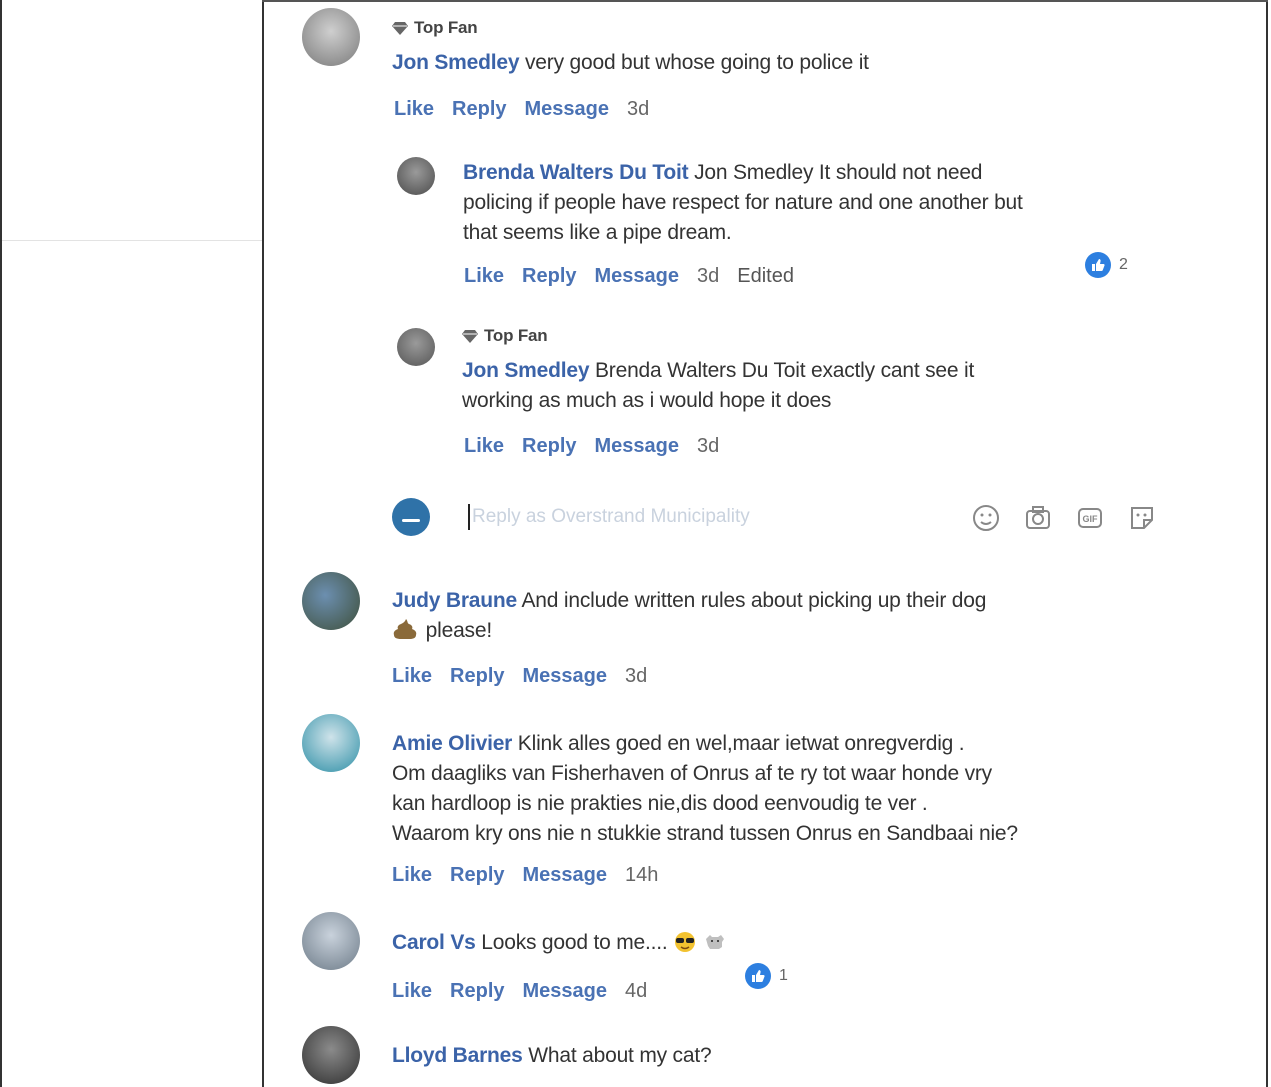  What do you see at coordinates (1064, 518) in the screenshot?
I see `composer-tools: GIF` at bounding box center [1064, 518].